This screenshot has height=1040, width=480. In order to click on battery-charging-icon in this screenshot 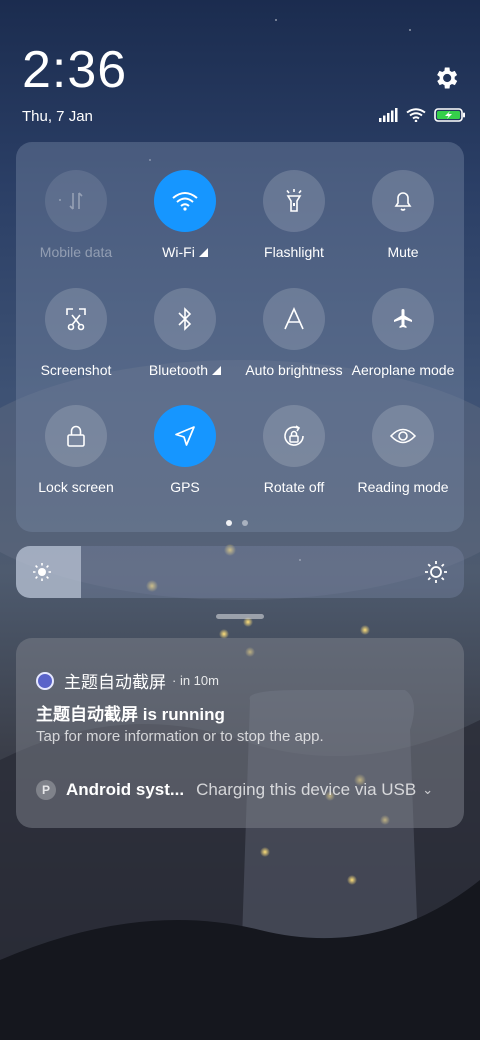, I will do `click(449, 115)`.